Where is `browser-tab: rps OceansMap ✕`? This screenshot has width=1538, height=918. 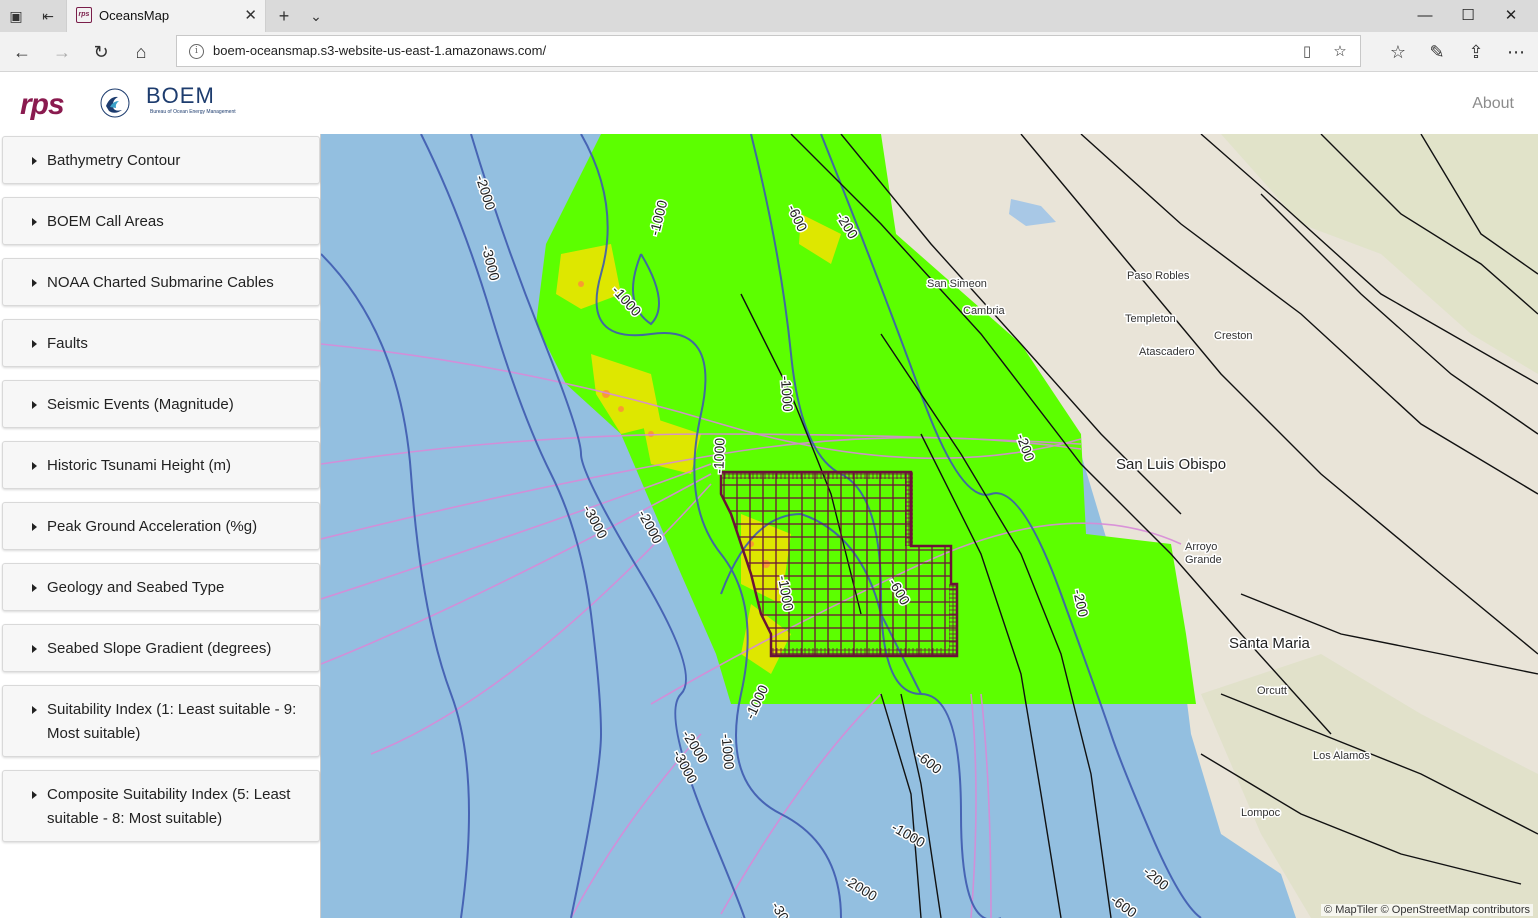
browser-tab: rps OceansMap ✕ is located at coordinates (166, 16).